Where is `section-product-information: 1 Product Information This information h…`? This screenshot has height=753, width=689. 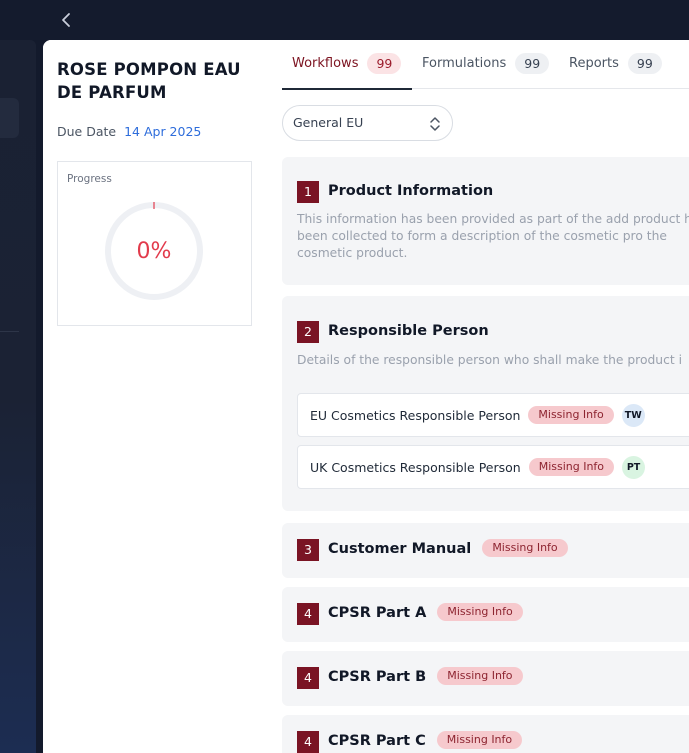
section-product-information: 1 Product Information This information h… is located at coordinates (485, 221).